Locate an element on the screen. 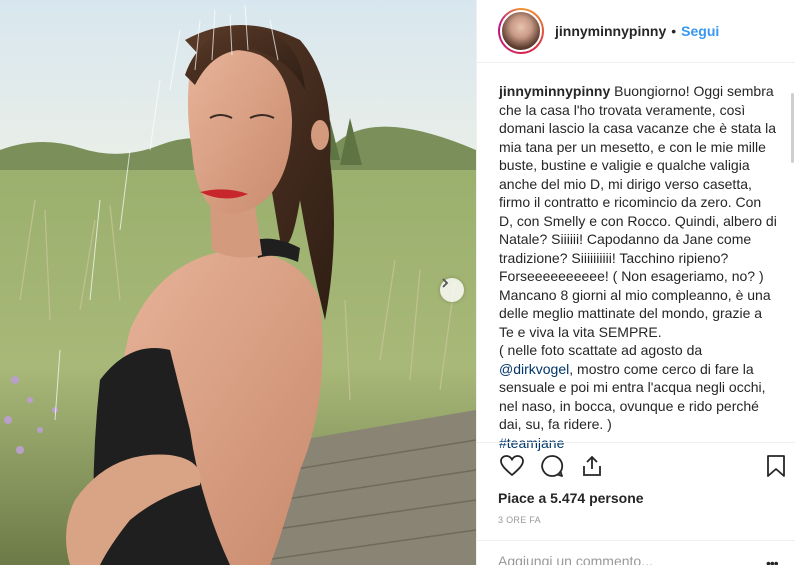 The height and width of the screenshot is (565, 795). share-icon is located at coordinates (592, 465).